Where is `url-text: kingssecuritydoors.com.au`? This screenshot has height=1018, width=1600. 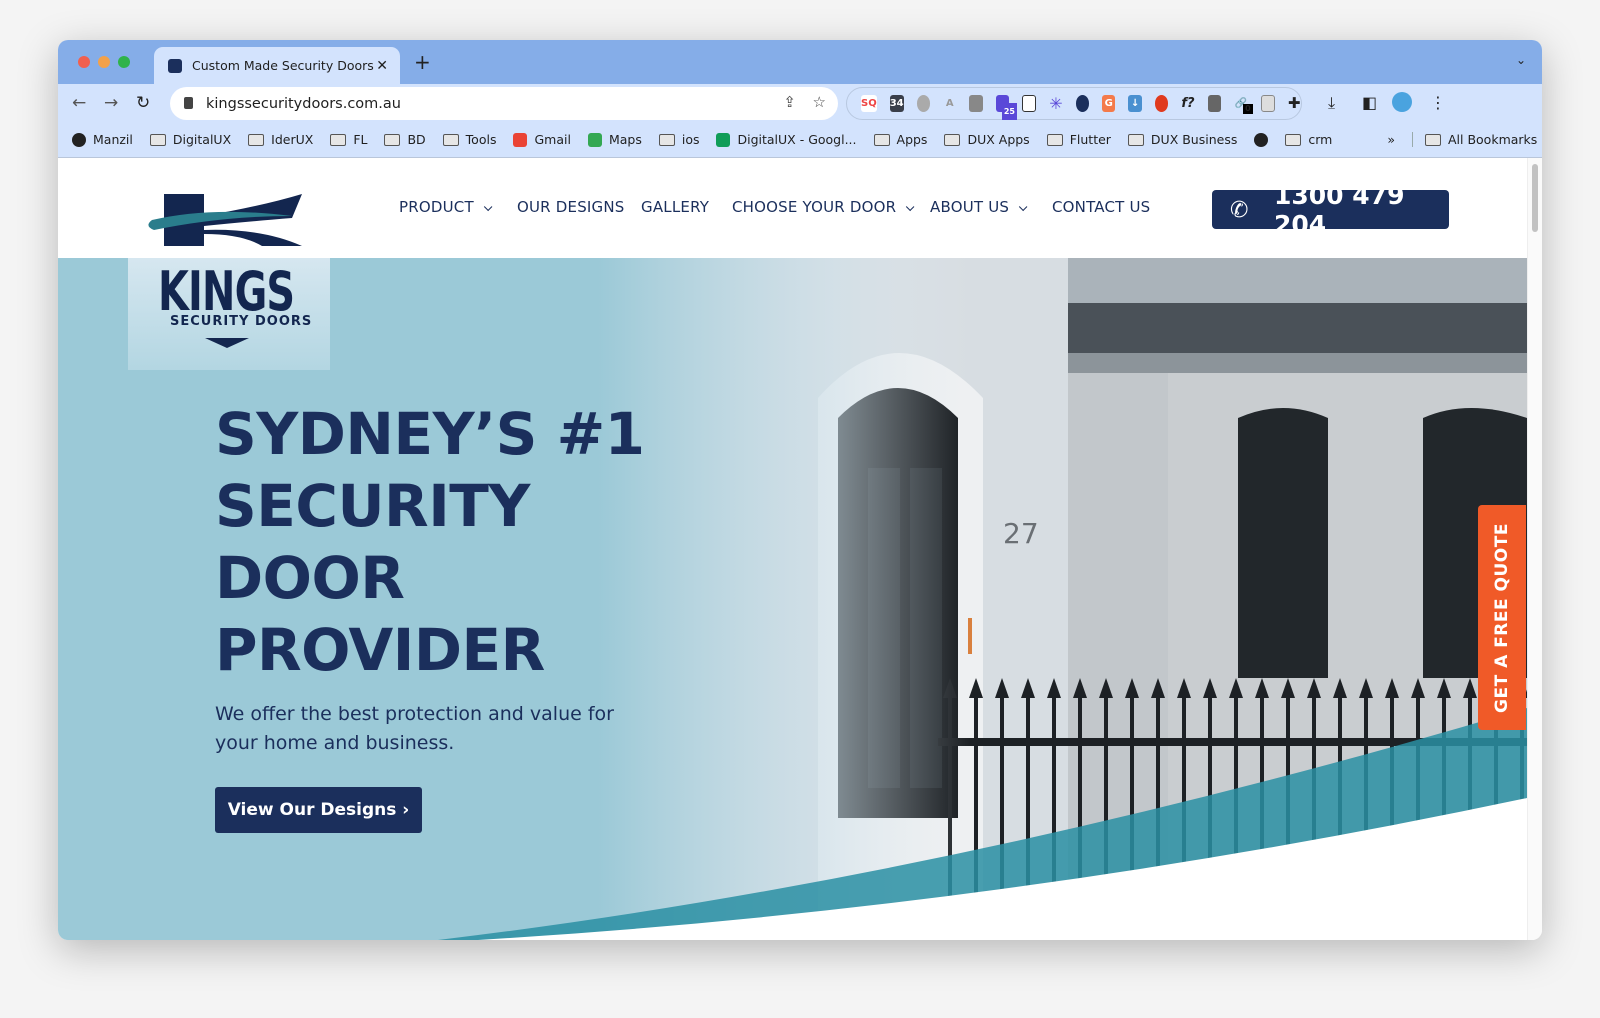
url-text: kingssecuritydoors.com.au is located at coordinates (303, 104).